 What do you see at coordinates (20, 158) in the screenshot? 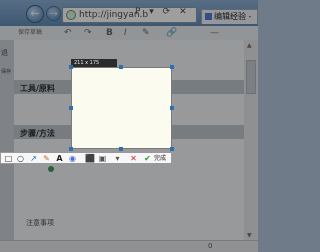
I see `ellipse-tool-icon: ○` at bounding box center [20, 158].